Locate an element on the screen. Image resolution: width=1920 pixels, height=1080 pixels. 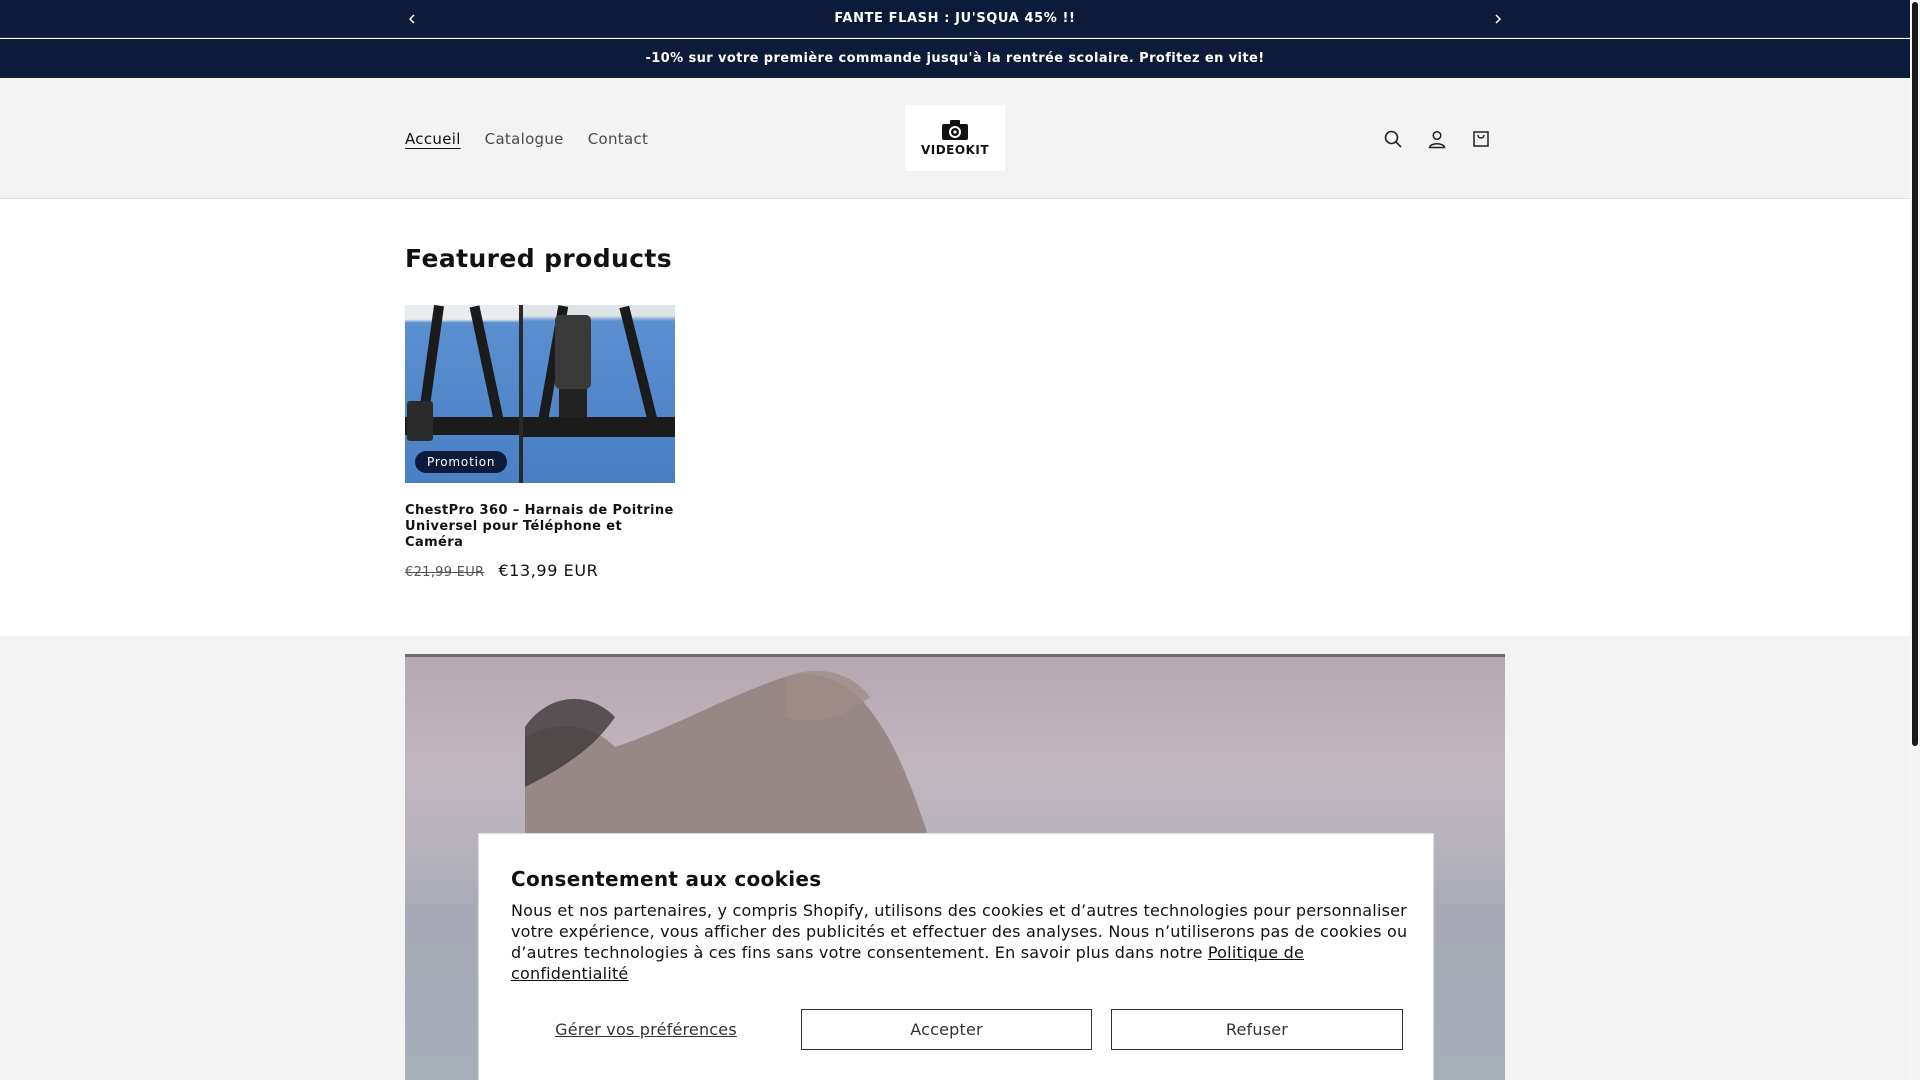
page-scrollbar is located at coordinates (1915, 540).